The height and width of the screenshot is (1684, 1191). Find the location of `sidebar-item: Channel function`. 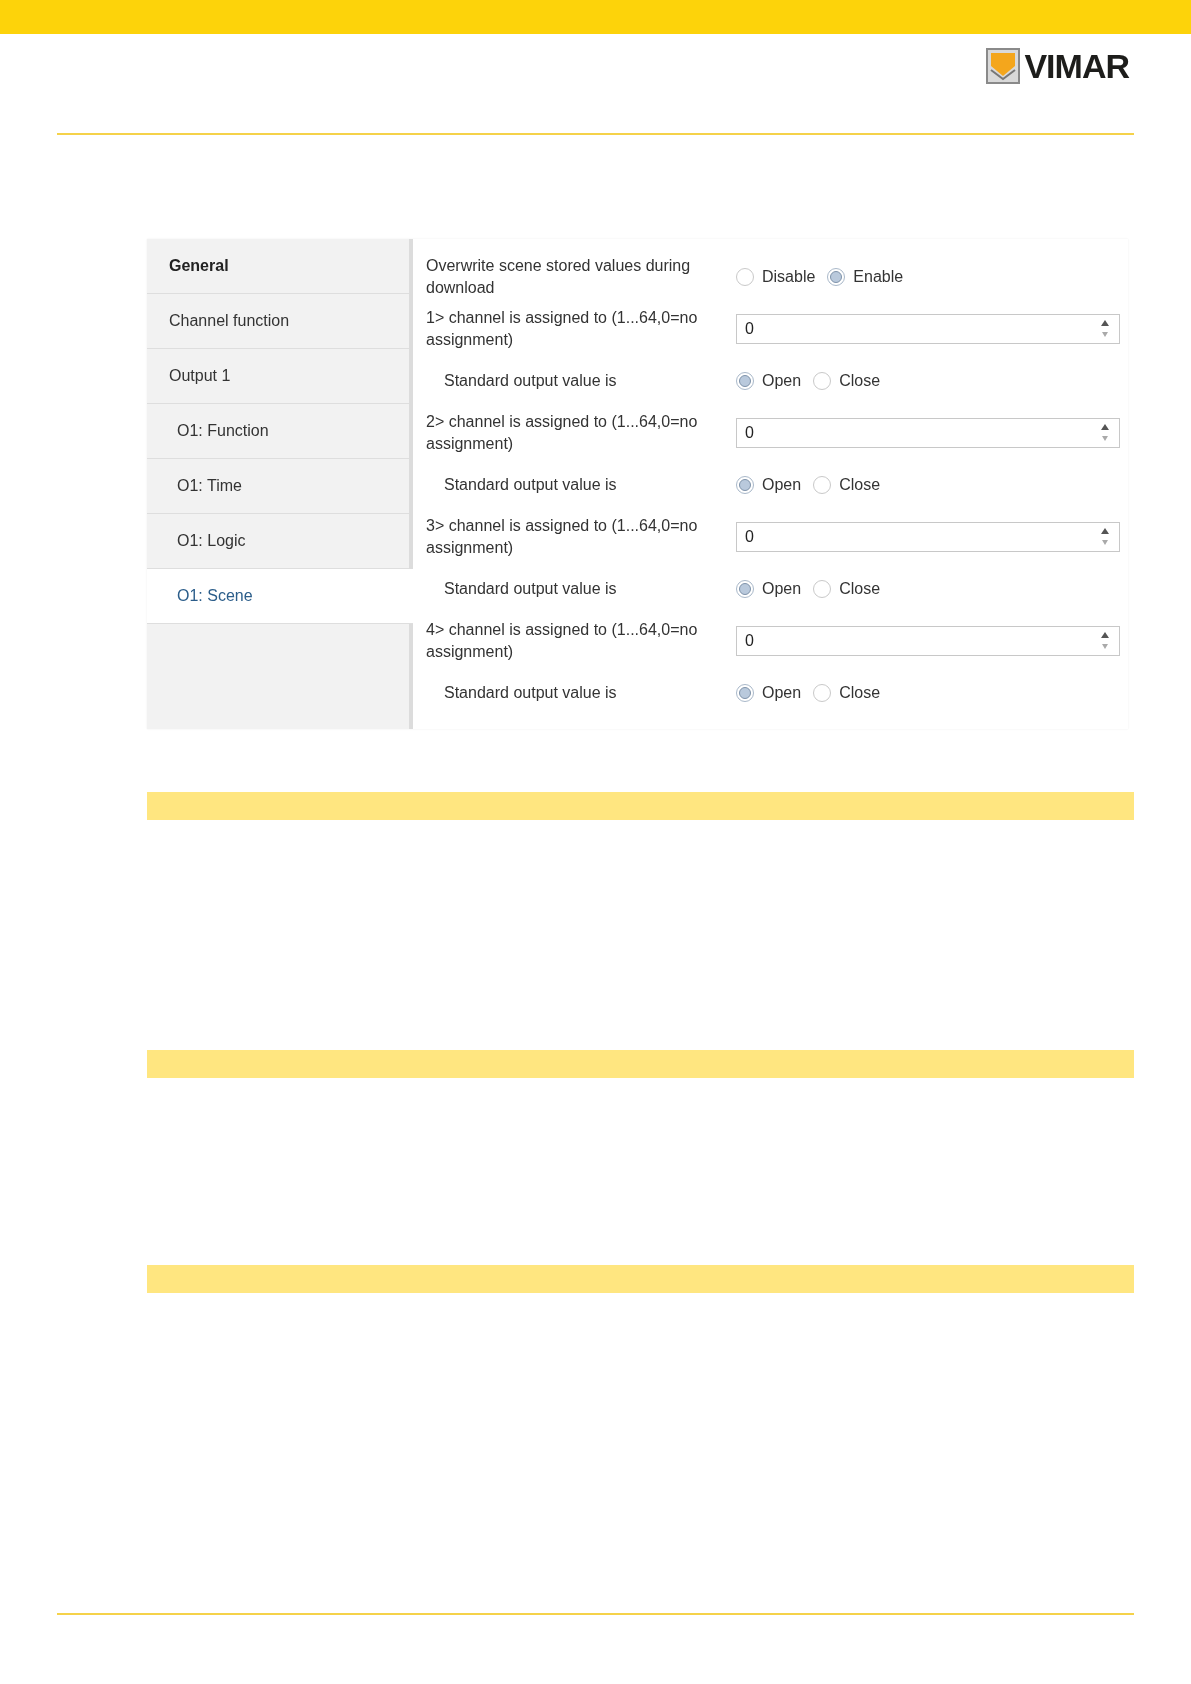

sidebar-item: Channel function is located at coordinates (278, 321).